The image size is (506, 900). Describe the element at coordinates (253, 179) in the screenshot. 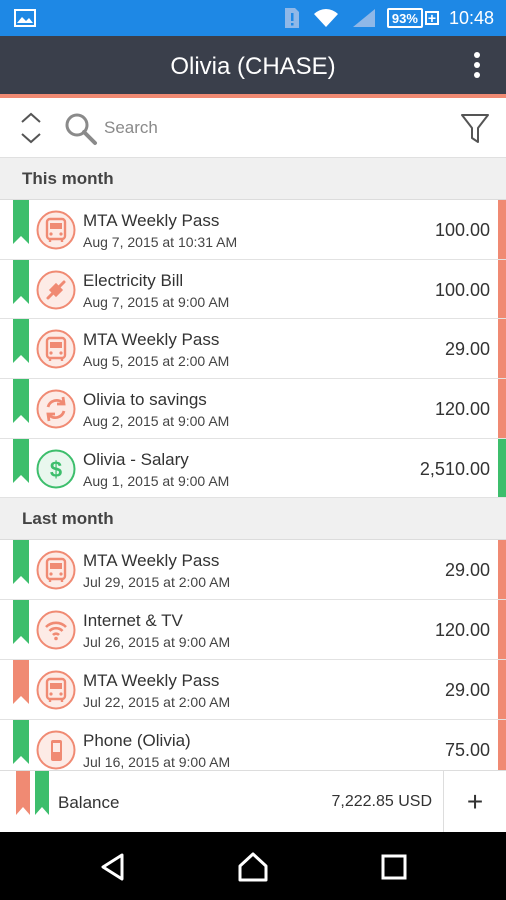

I see `section-header: This month` at that location.